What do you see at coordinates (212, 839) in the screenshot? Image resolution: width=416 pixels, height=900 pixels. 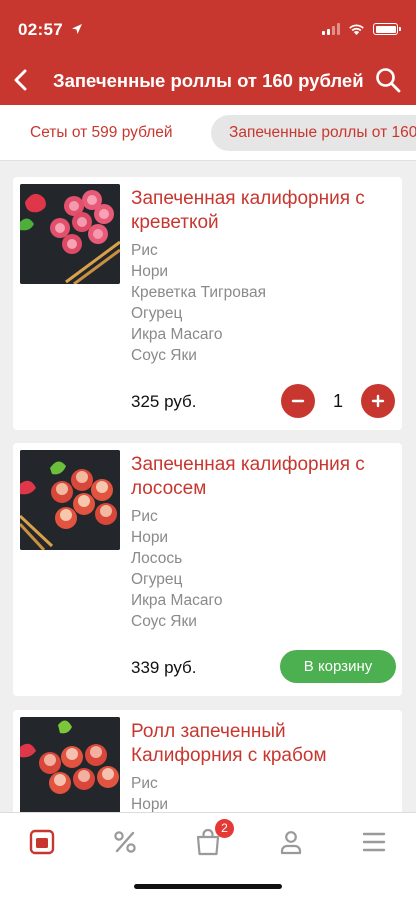 I see `tab-cart: 2` at bounding box center [212, 839].